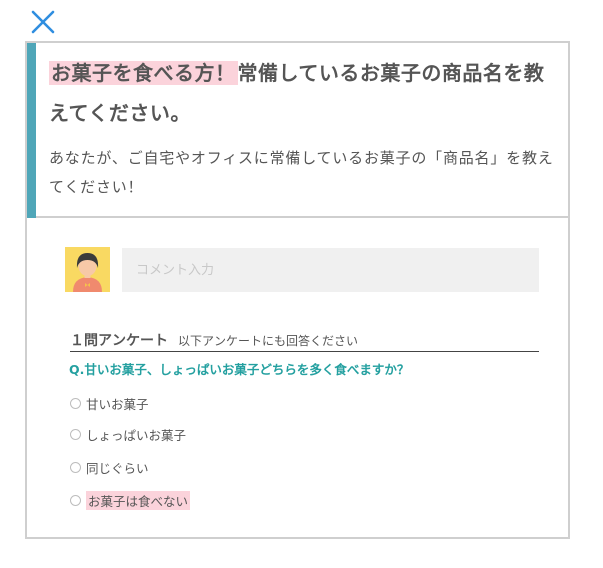 Image resolution: width=603 pixels, height=568 pixels. What do you see at coordinates (87, 269) in the screenshot?
I see `user-avatar-icon` at bounding box center [87, 269].